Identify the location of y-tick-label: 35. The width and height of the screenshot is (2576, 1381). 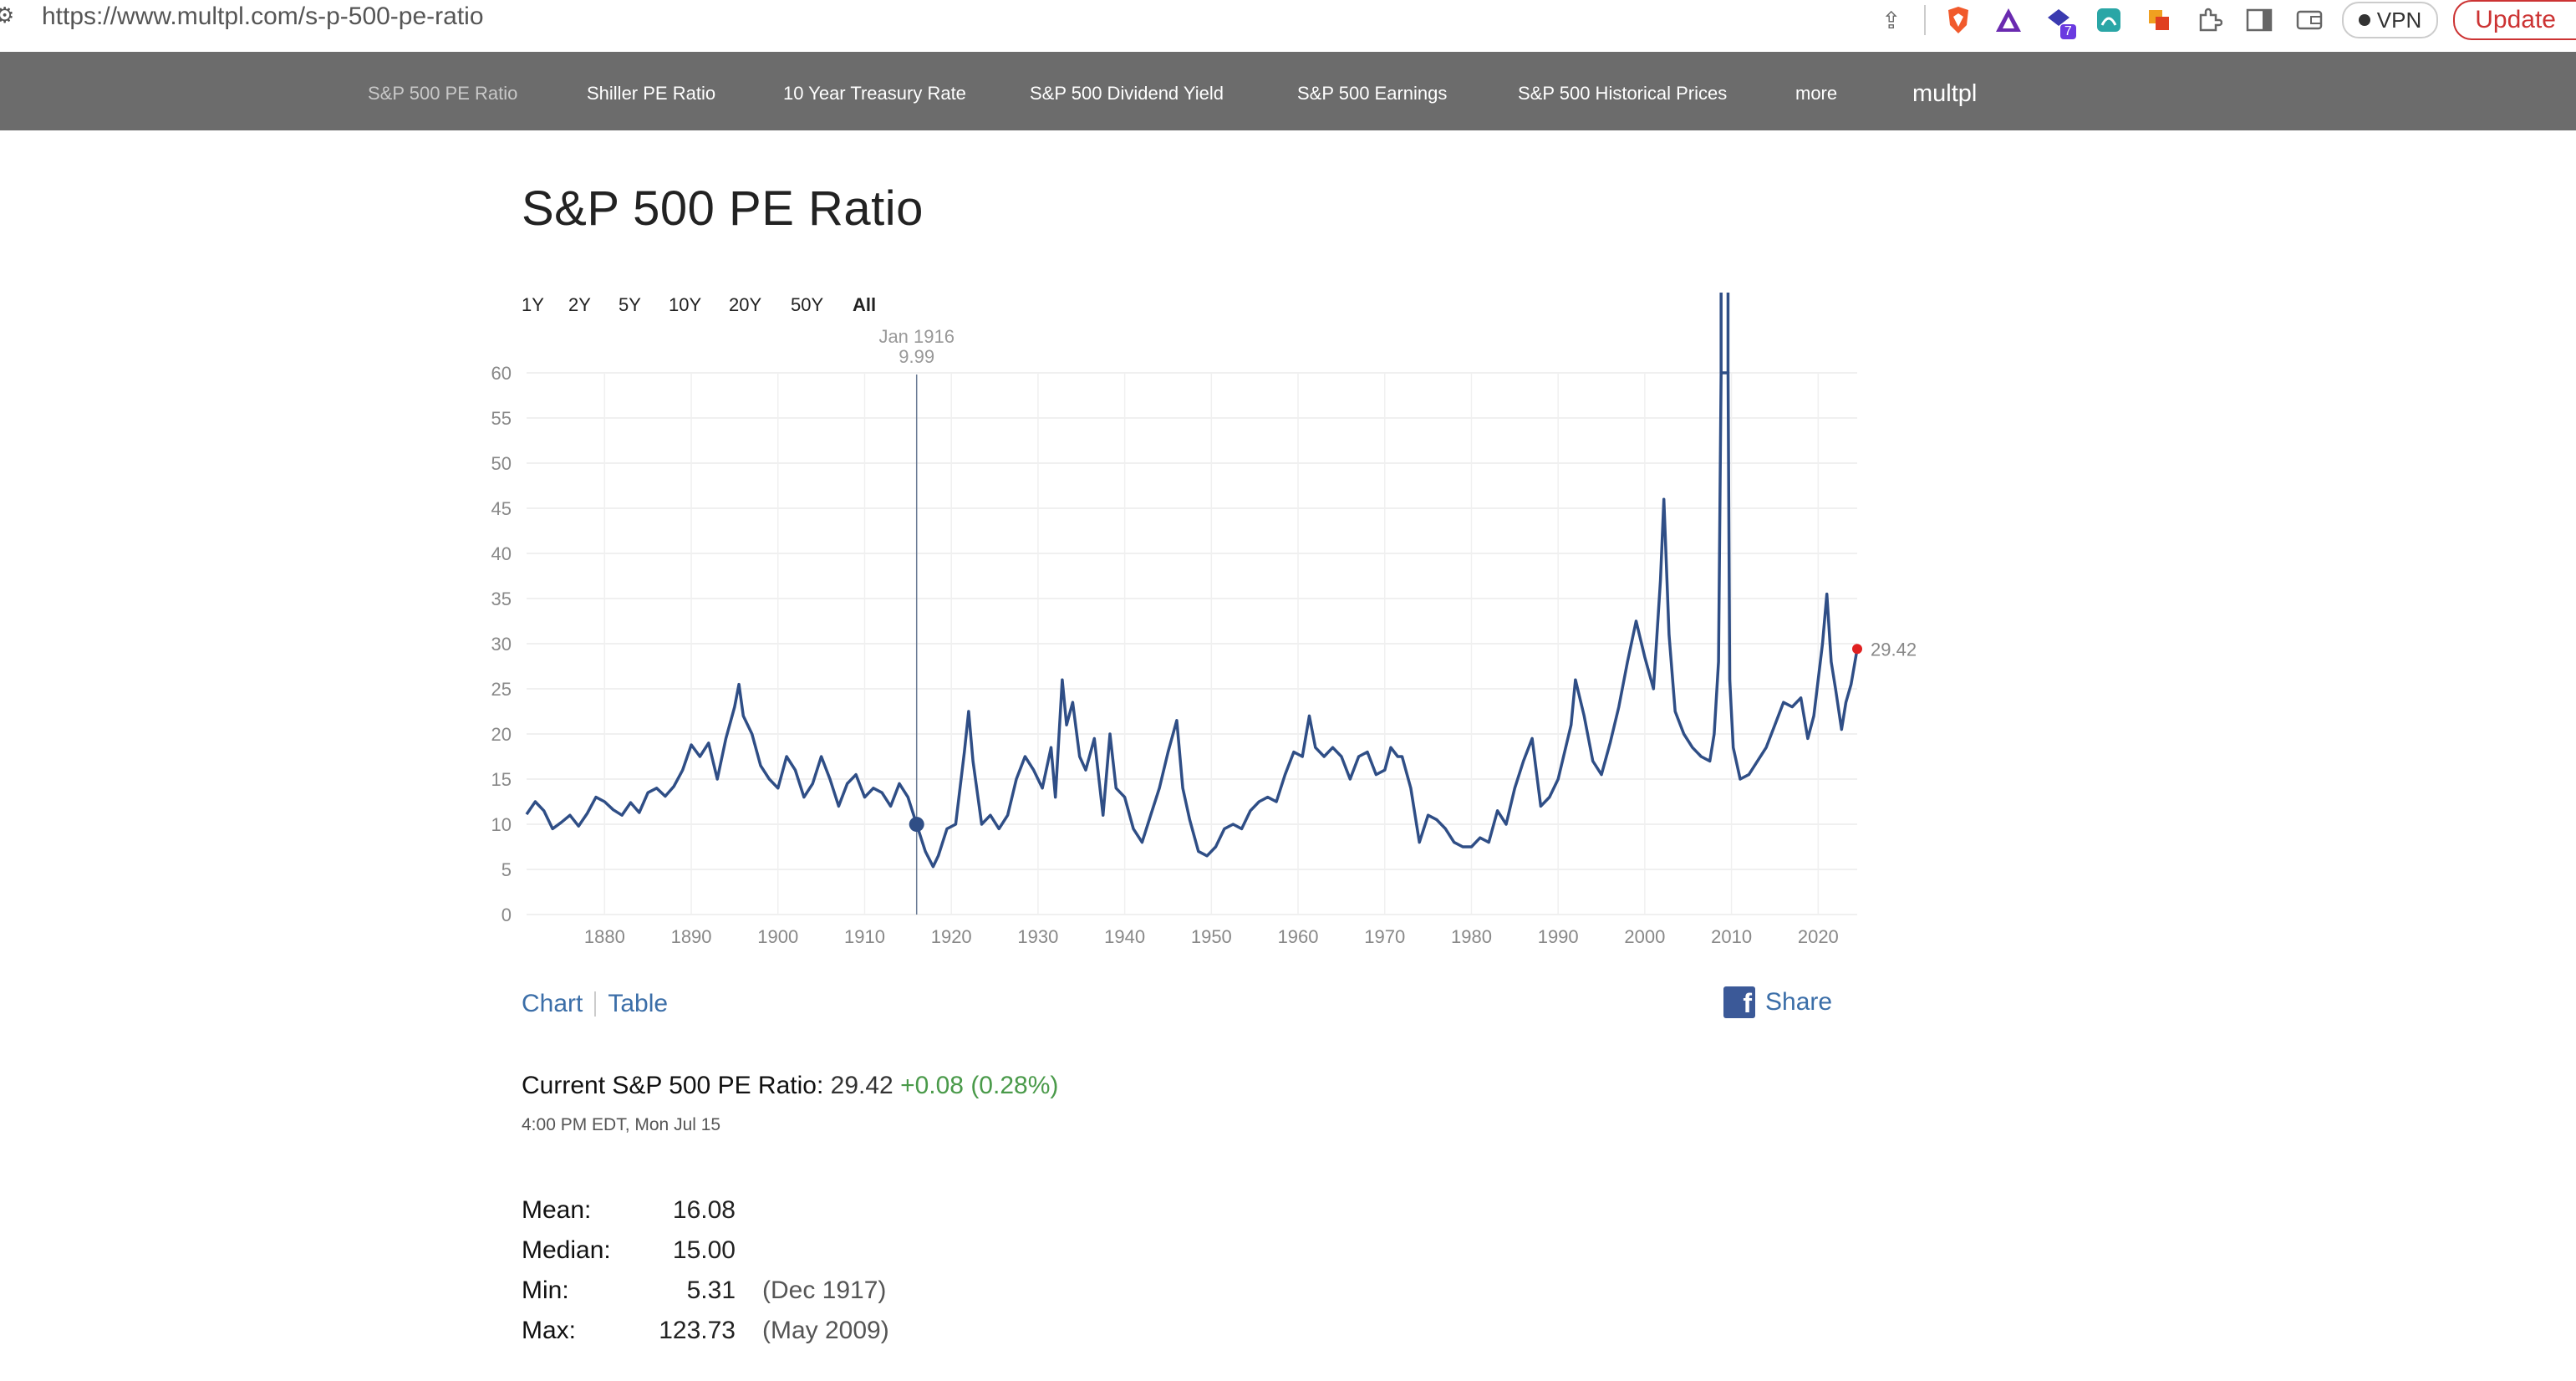
(501, 599).